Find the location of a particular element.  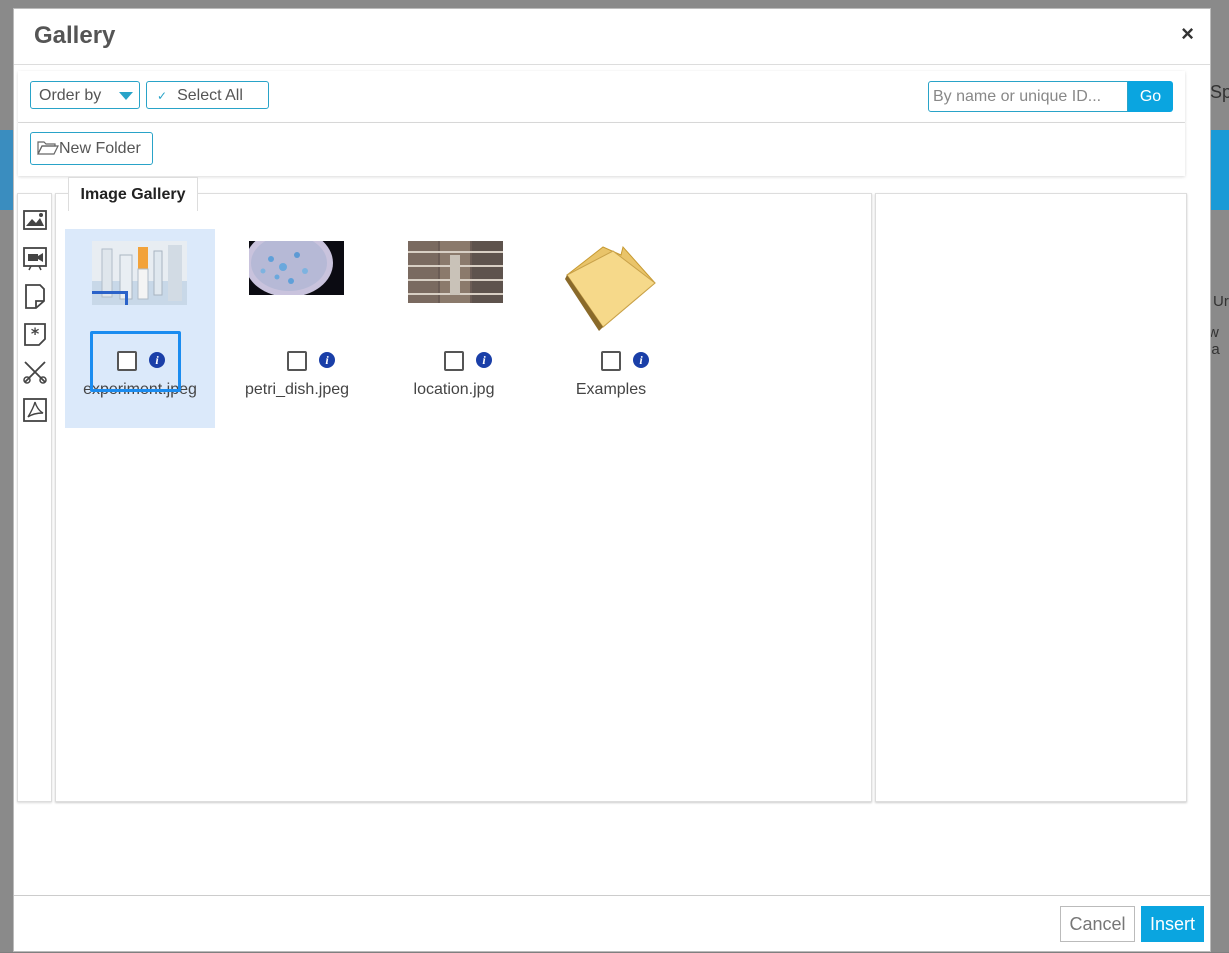

background-text: Sp is located at coordinates (1219, 92).